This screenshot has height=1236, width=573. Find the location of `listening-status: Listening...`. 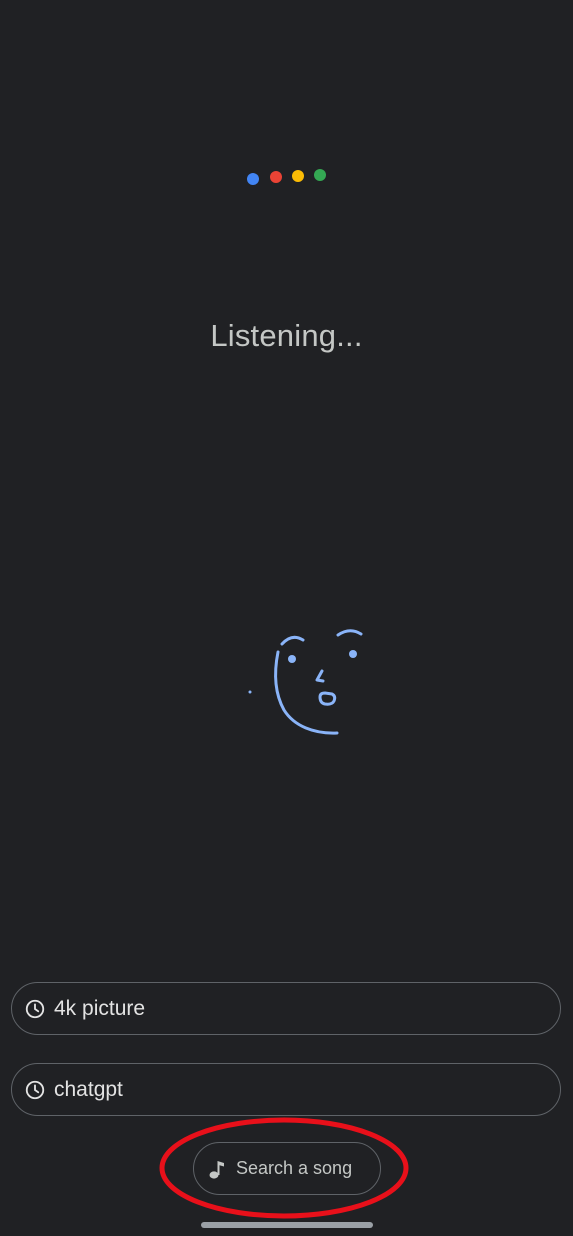

listening-status: Listening... is located at coordinates (286, 335).